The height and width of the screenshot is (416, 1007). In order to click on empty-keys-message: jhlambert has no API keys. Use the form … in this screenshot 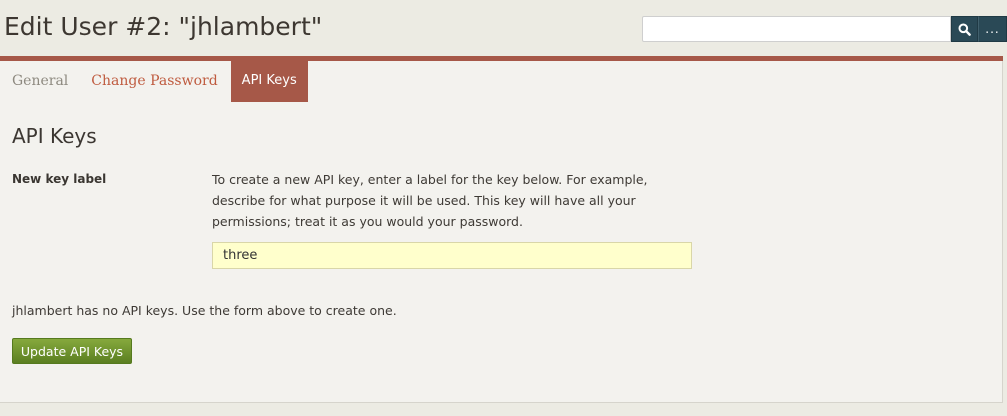, I will do `click(204, 310)`.